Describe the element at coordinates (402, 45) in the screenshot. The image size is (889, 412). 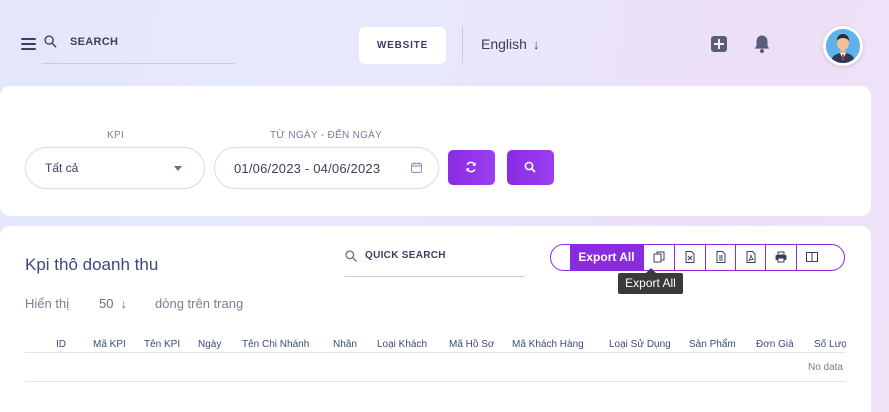
I see `website-button: WEBSITE` at that location.